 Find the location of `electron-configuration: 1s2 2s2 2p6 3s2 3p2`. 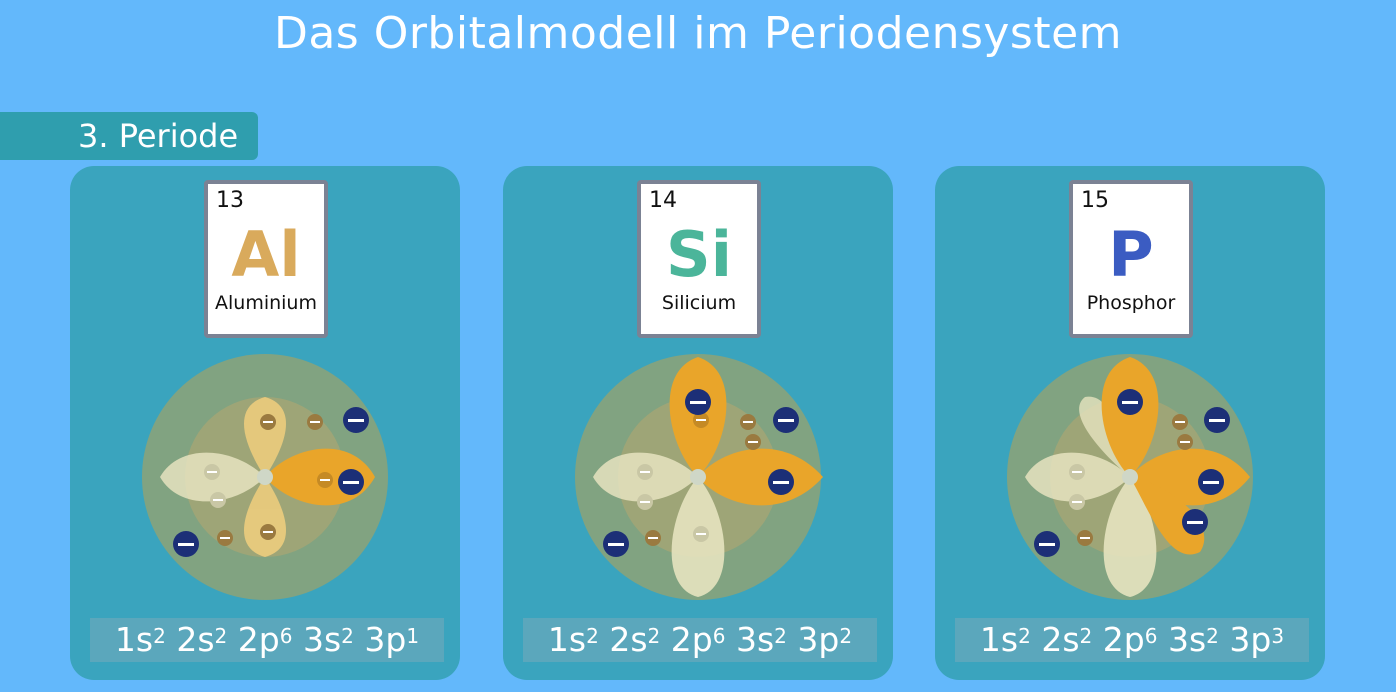

electron-configuration: 1s2 2s2 2p6 3s2 3p2 is located at coordinates (700, 640).